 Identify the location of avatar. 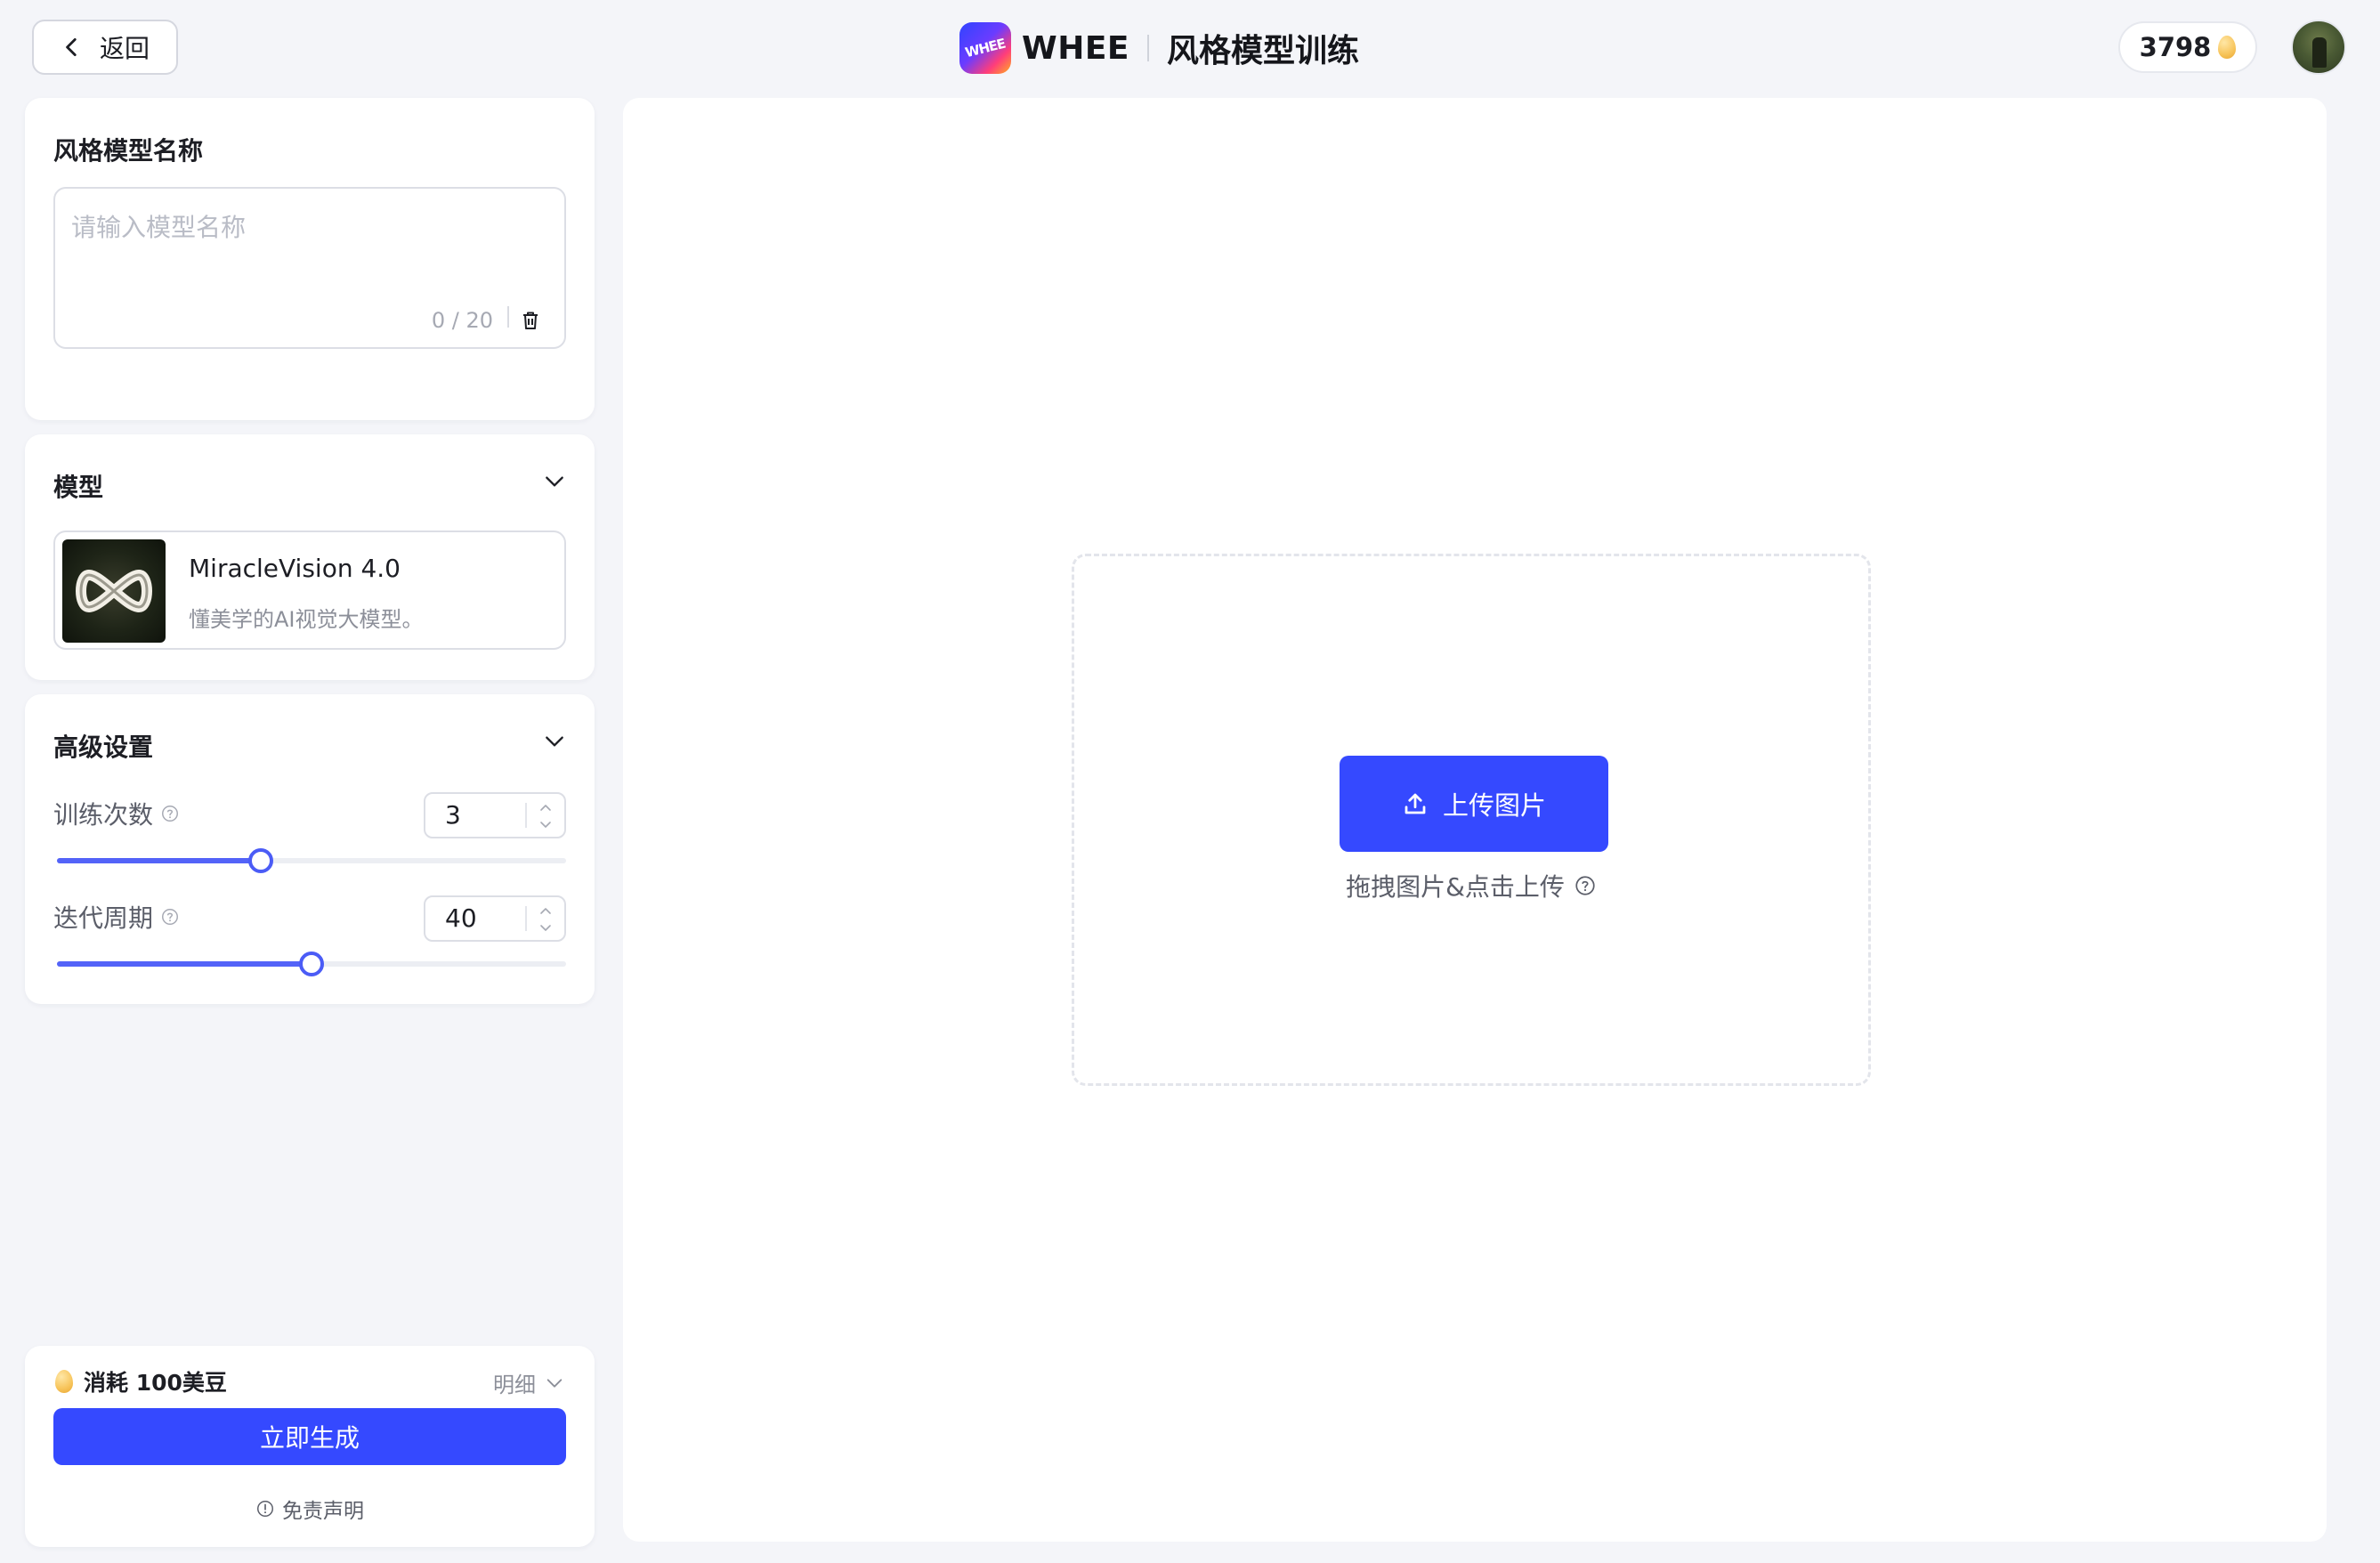
(2318, 48).